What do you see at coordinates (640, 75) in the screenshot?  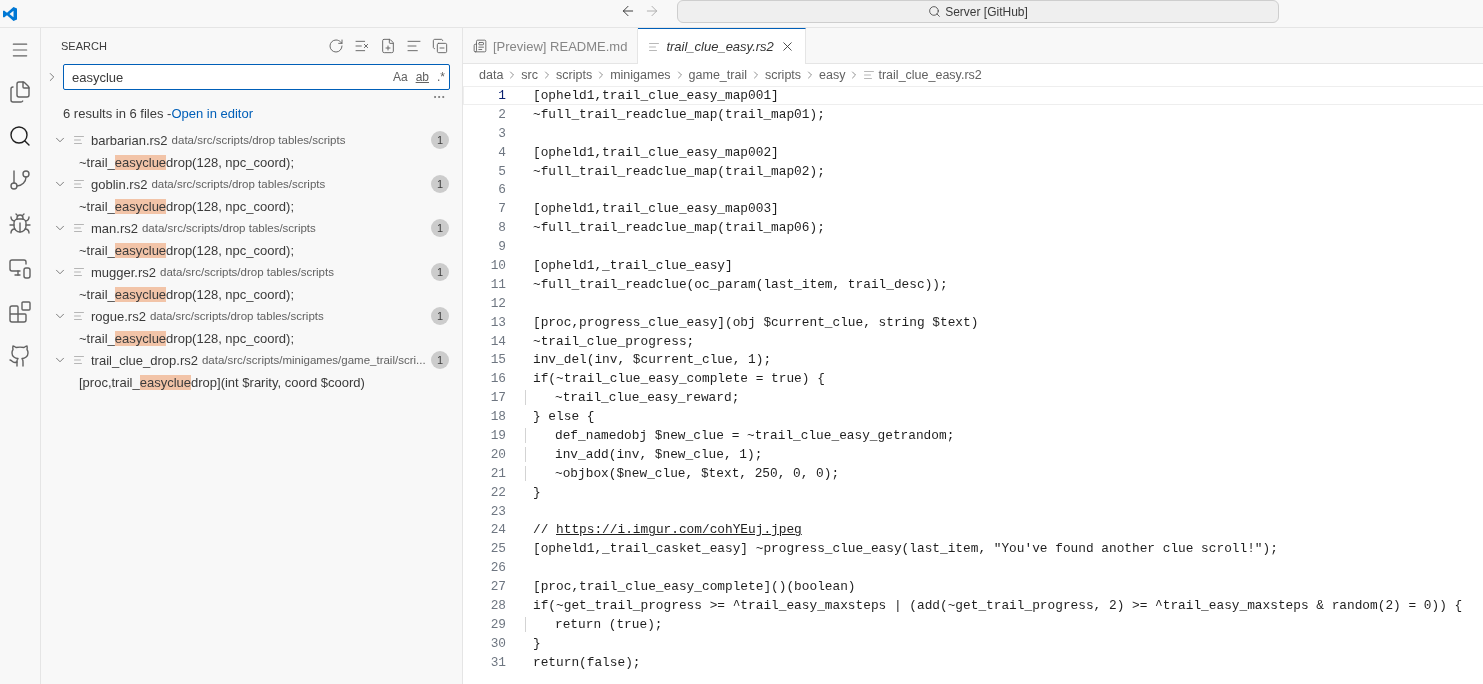 I see `breadcrumb-item: minigames` at bounding box center [640, 75].